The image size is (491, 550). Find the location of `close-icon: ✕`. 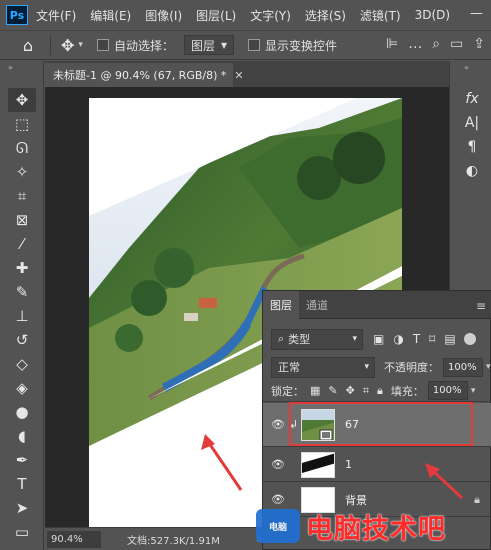

close-icon: ✕ is located at coordinates (238, 75).